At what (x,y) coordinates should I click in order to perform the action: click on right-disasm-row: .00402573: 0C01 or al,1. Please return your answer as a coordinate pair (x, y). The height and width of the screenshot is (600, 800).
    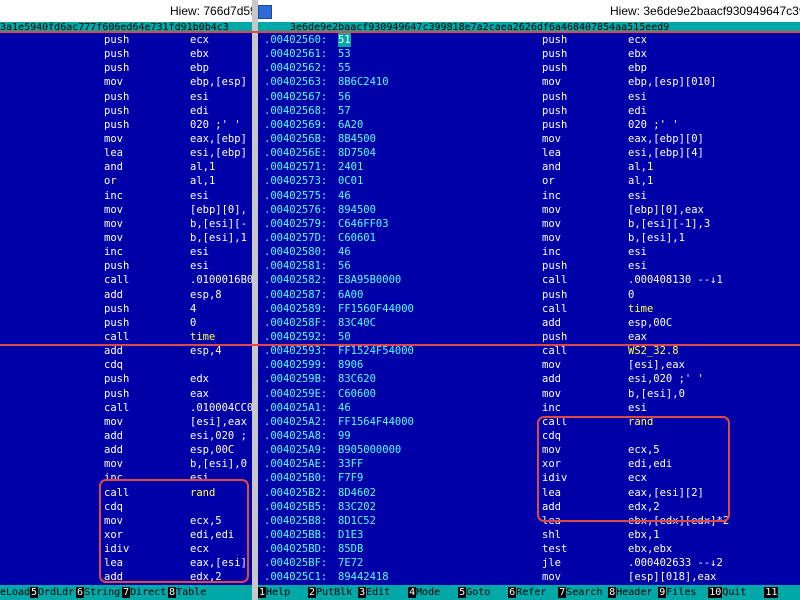
    Looking at the image, I should click on (529, 181).